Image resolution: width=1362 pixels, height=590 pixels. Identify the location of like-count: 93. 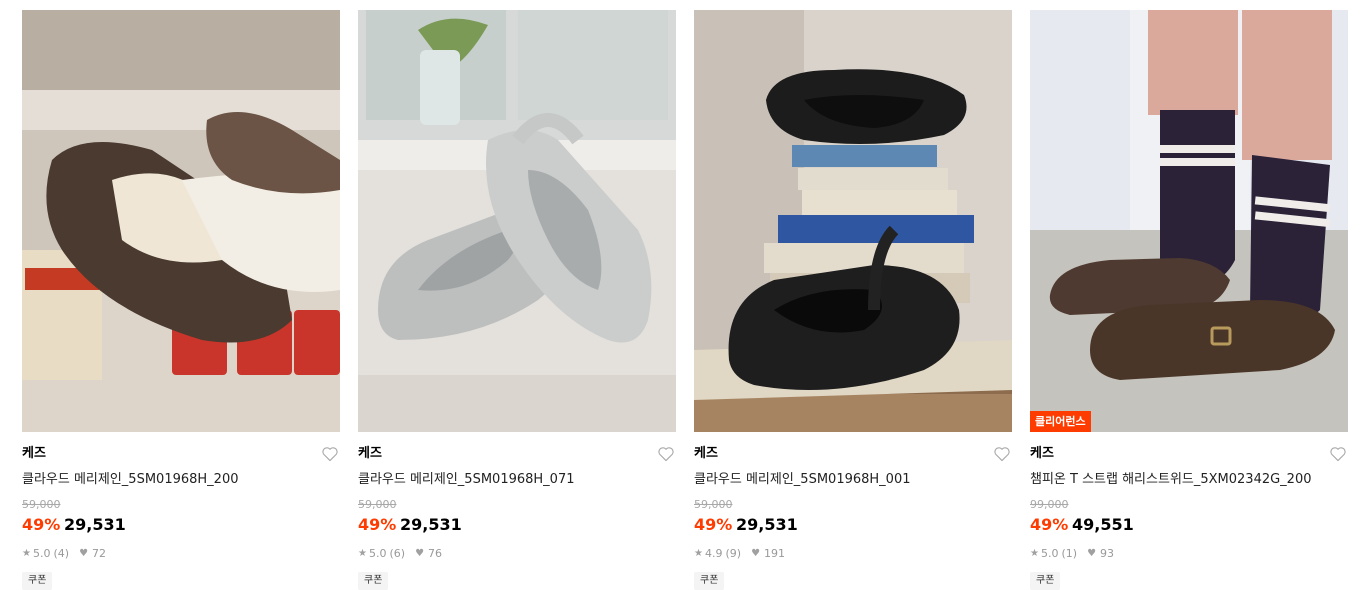
(1107, 553).